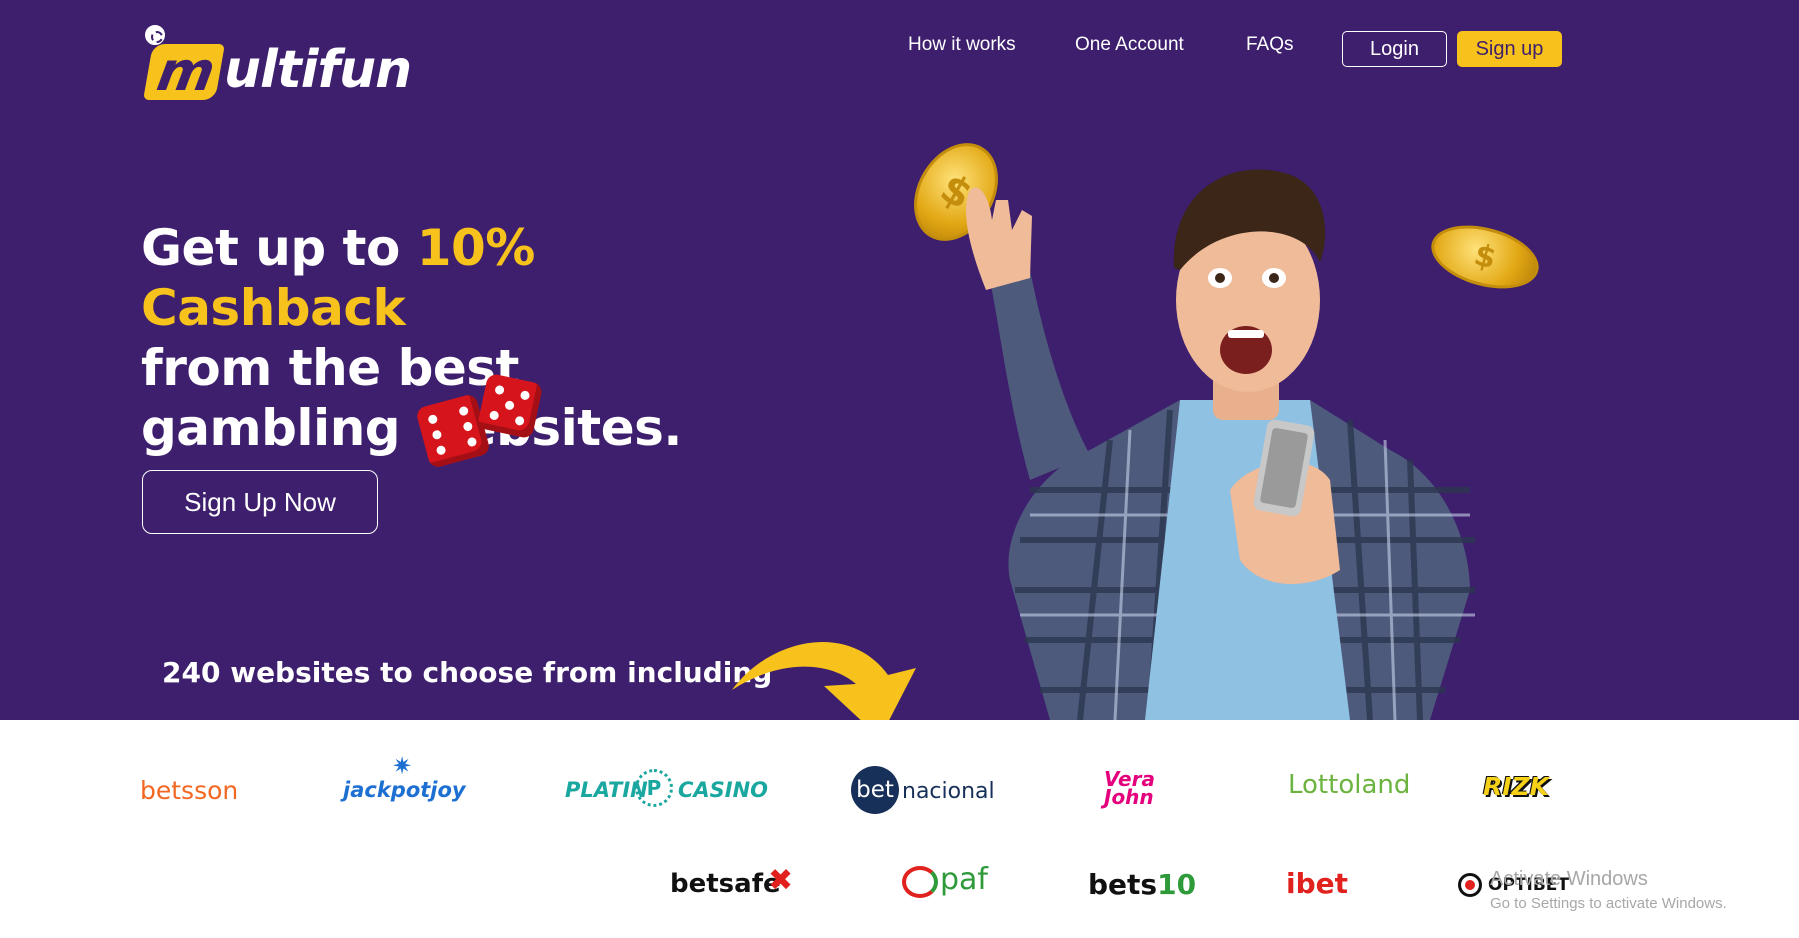  What do you see at coordinates (1509, 49) in the screenshot?
I see `signup-button: Sign up` at bounding box center [1509, 49].